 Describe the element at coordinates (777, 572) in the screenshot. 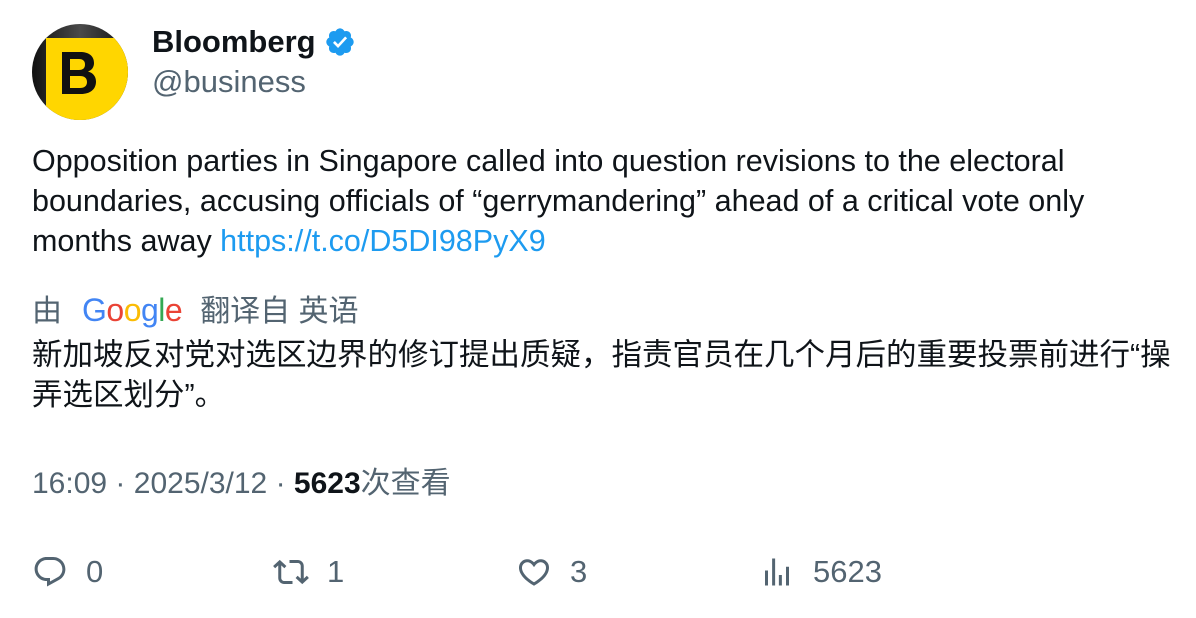

I see `views-icon` at that location.